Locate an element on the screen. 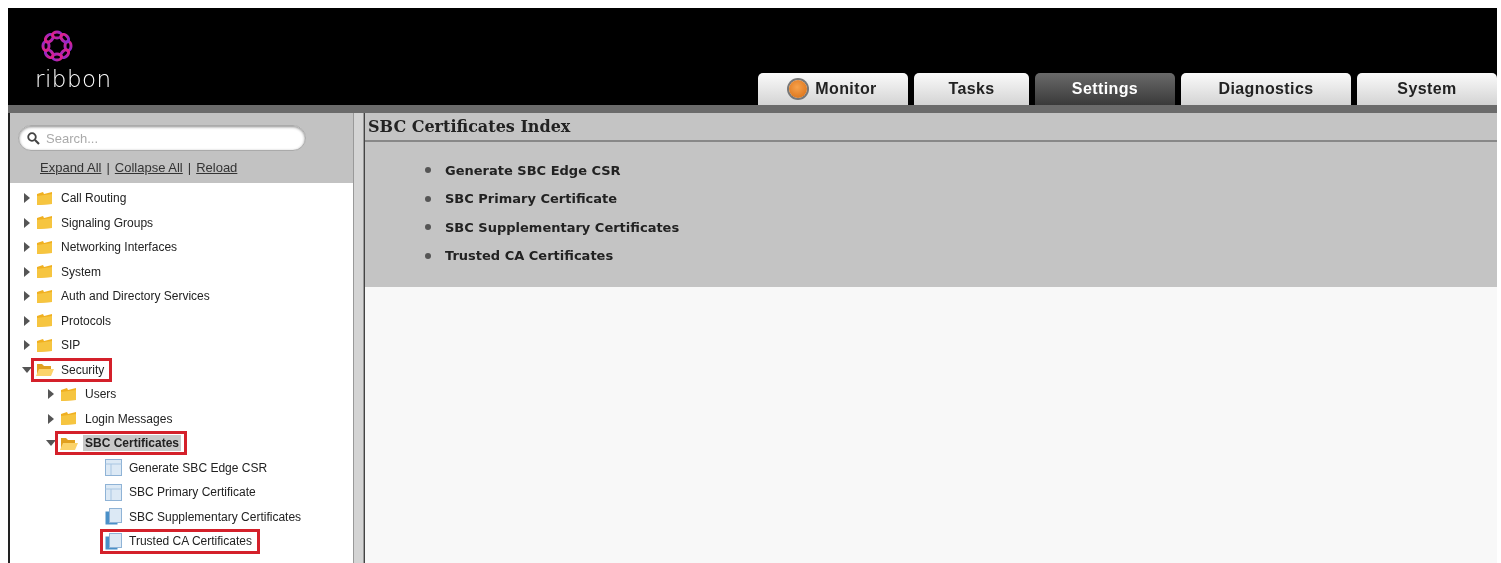  collapse-arrow-icon is located at coordinates (27, 369).